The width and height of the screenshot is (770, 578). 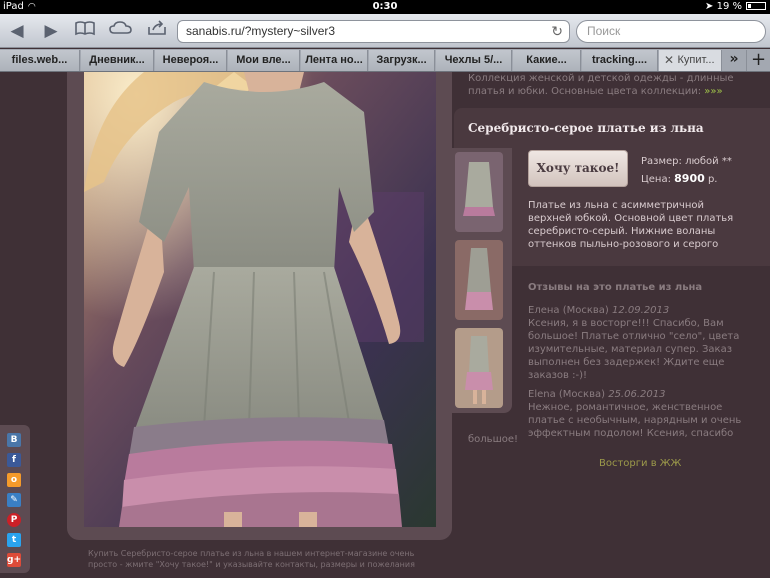 I want to click on size-info: Размер: любой **, so click(x=686, y=161).